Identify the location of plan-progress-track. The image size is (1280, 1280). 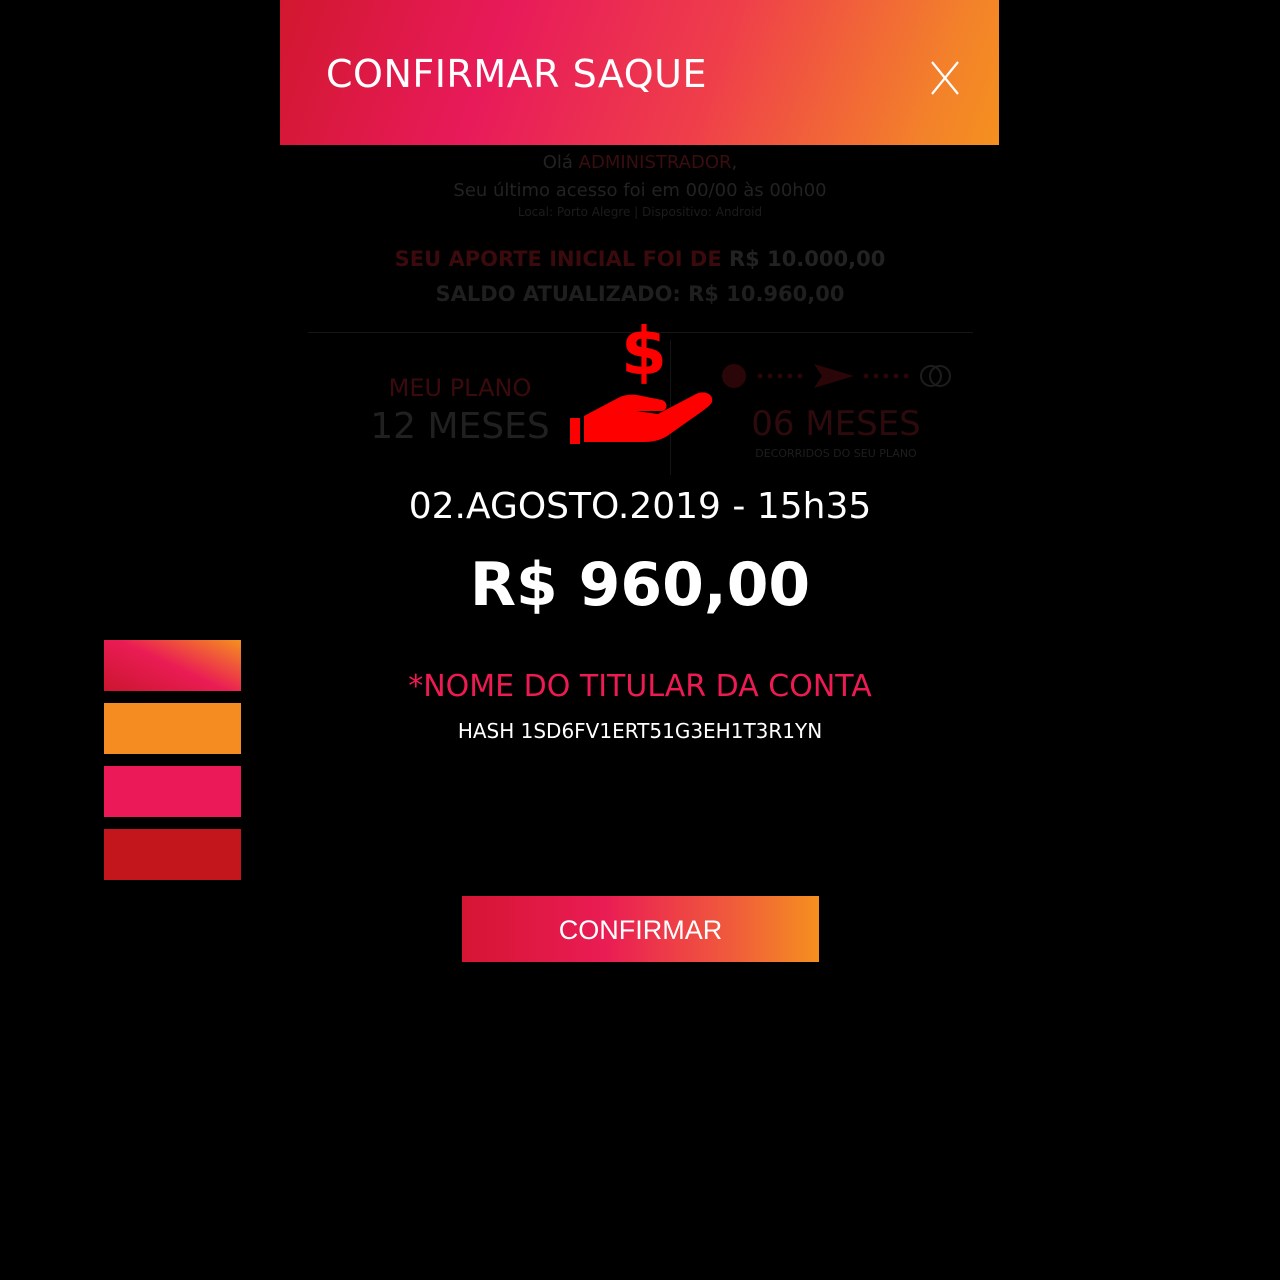
(836, 376).